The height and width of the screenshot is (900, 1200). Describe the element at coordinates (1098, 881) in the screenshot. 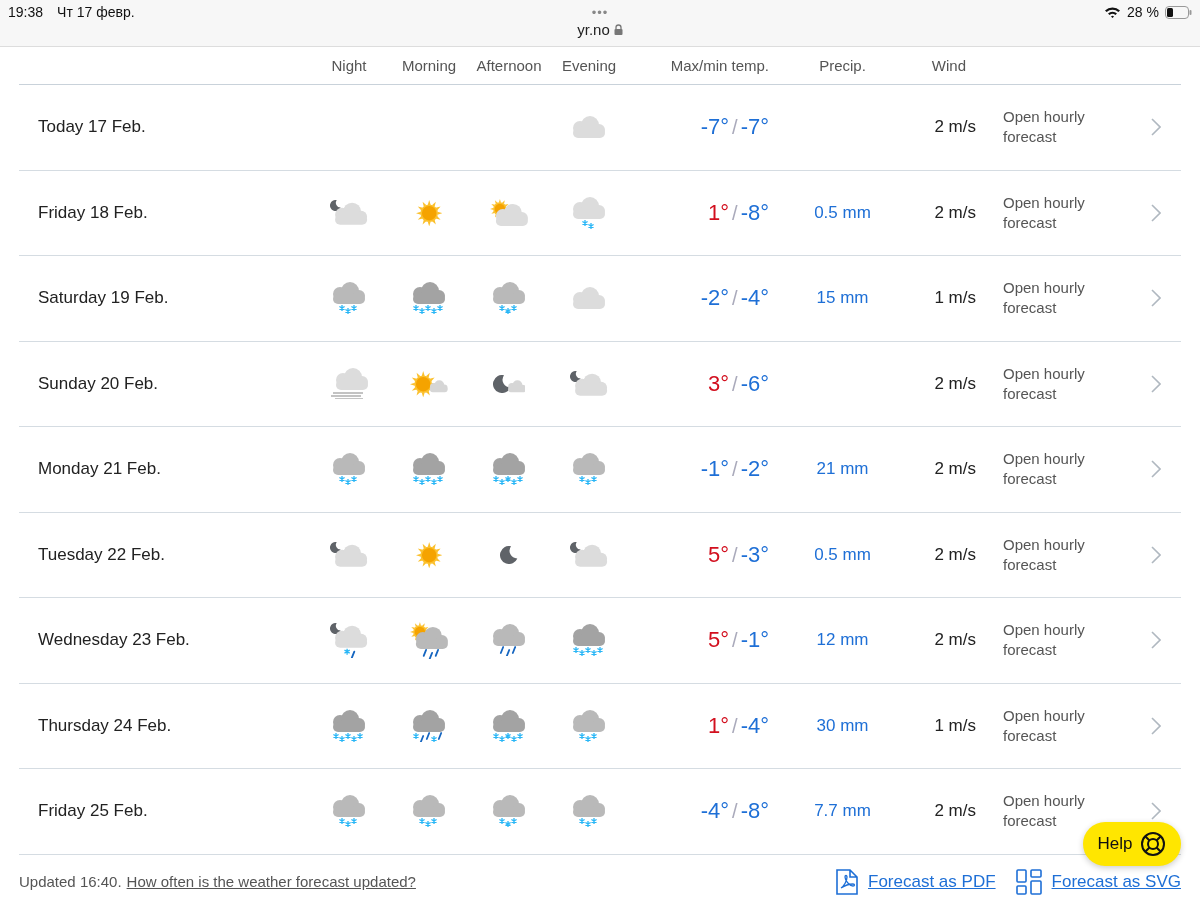

I see `svg-download-link: Forecast as SVG` at that location.